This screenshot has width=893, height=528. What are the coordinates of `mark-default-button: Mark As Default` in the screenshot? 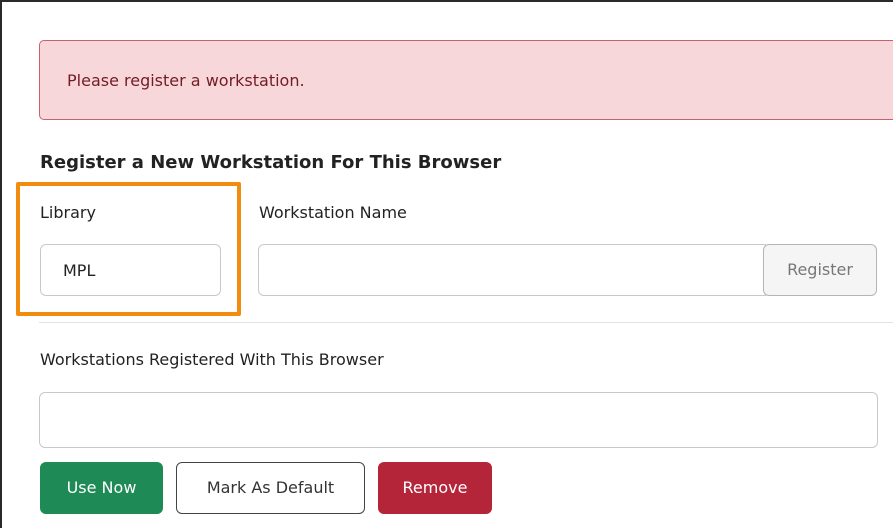 It's located at (270, 488).